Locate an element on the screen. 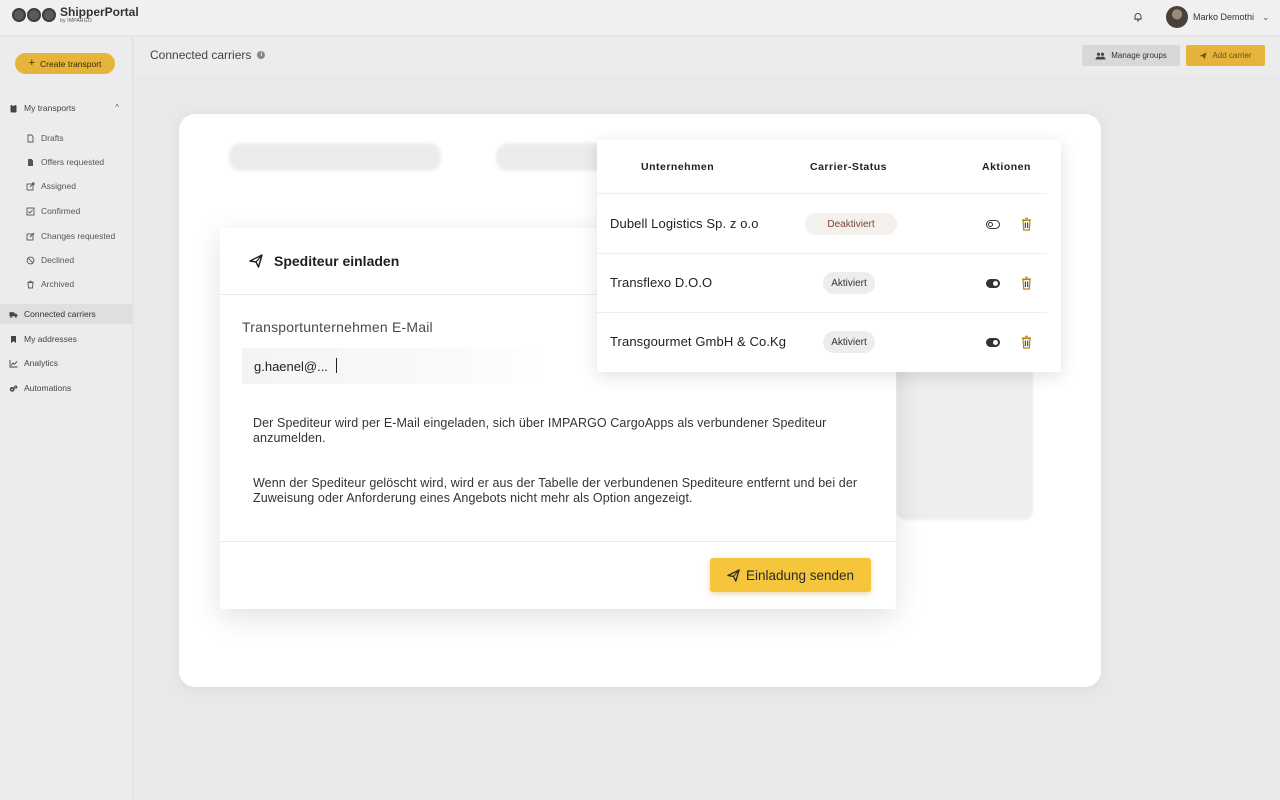 This screenshot has width=1280, height=800. add-carrier-button: Add carrier is located at coordinates (1225, 55).